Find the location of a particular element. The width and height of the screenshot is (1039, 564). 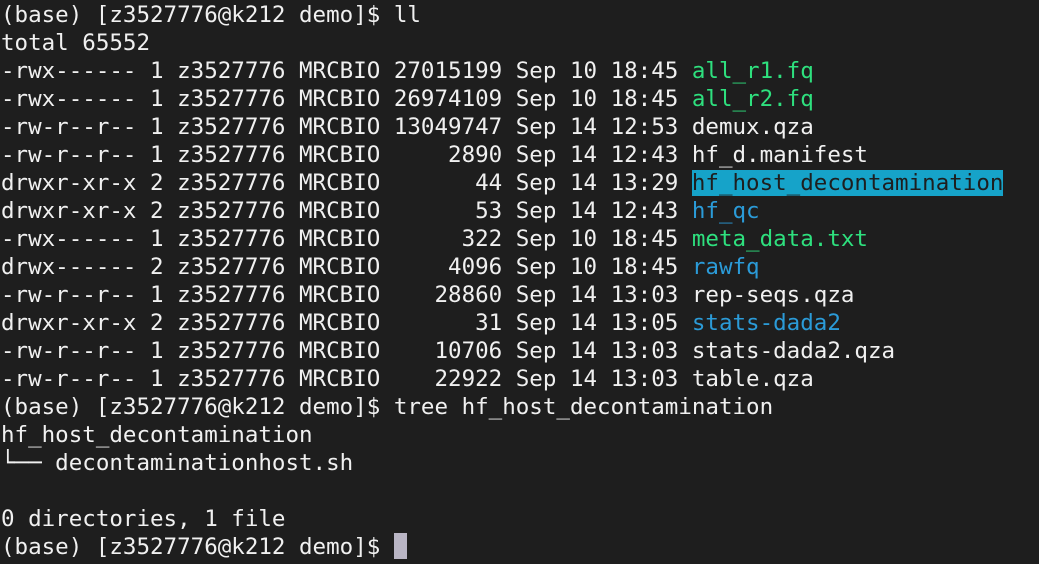

file-name: table.qza is located at coordinates (752, 379).